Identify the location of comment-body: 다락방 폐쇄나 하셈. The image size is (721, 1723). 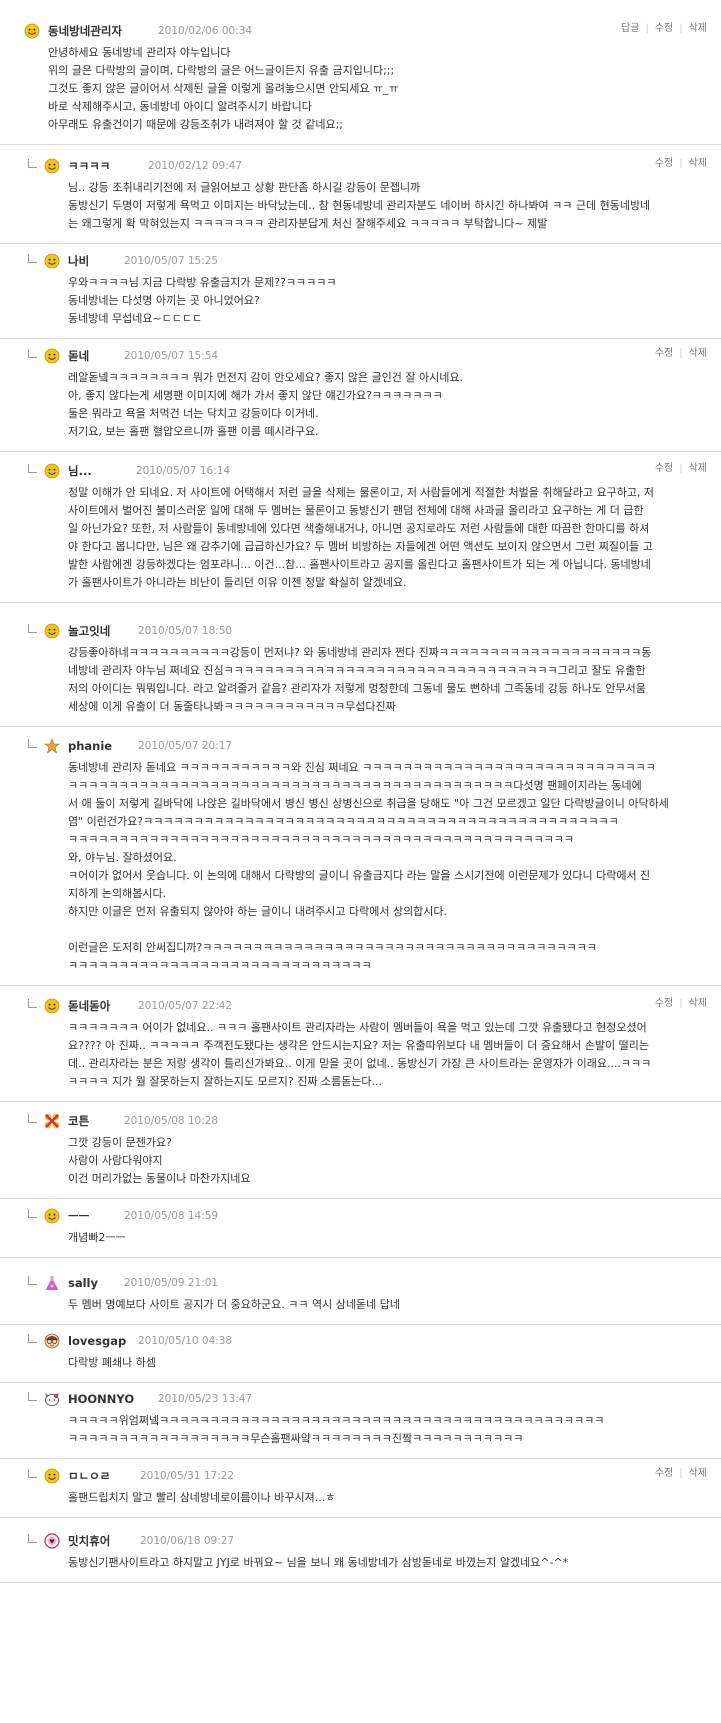
(389, 1363).